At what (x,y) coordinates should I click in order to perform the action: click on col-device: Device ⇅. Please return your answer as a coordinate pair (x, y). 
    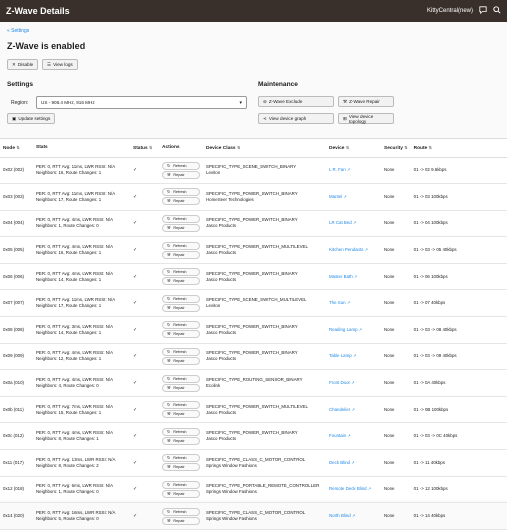
    Looking at the image, I should click on (353, 148).